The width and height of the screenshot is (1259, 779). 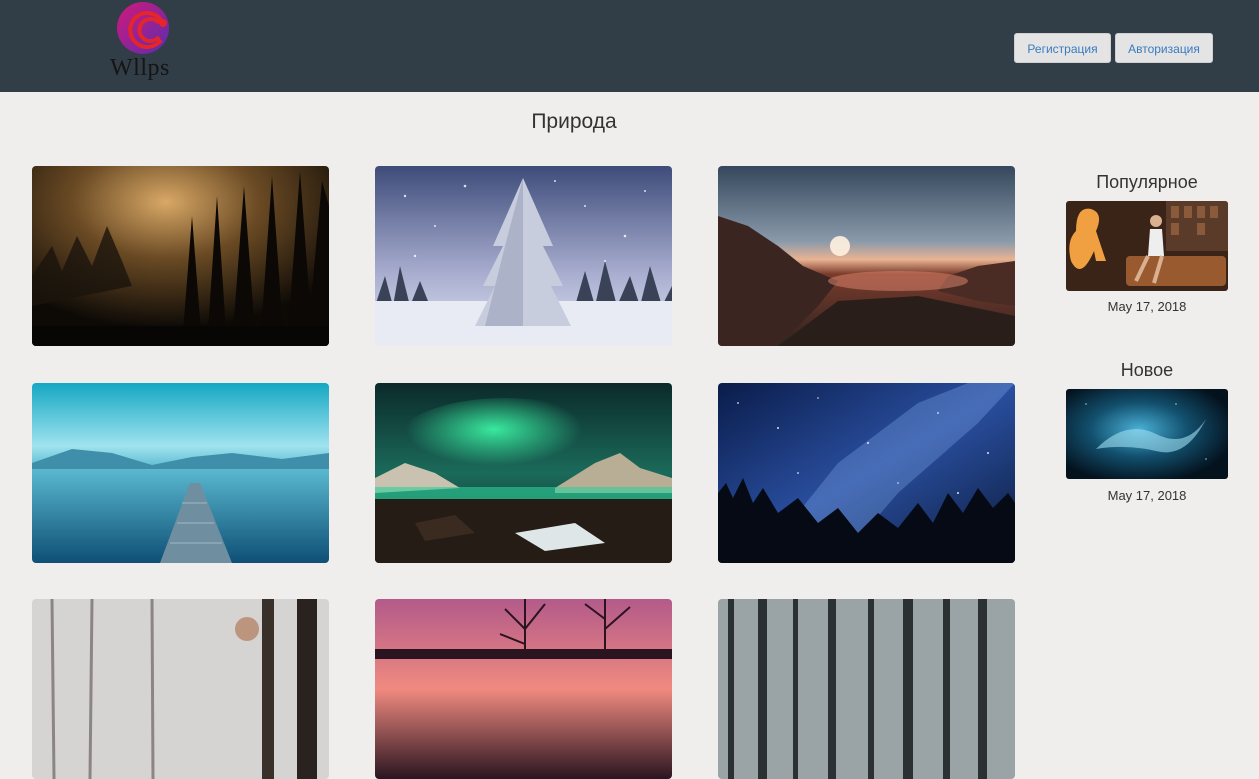 I want to click on popular-wallpaper-card, so click(x=1147, y=246).